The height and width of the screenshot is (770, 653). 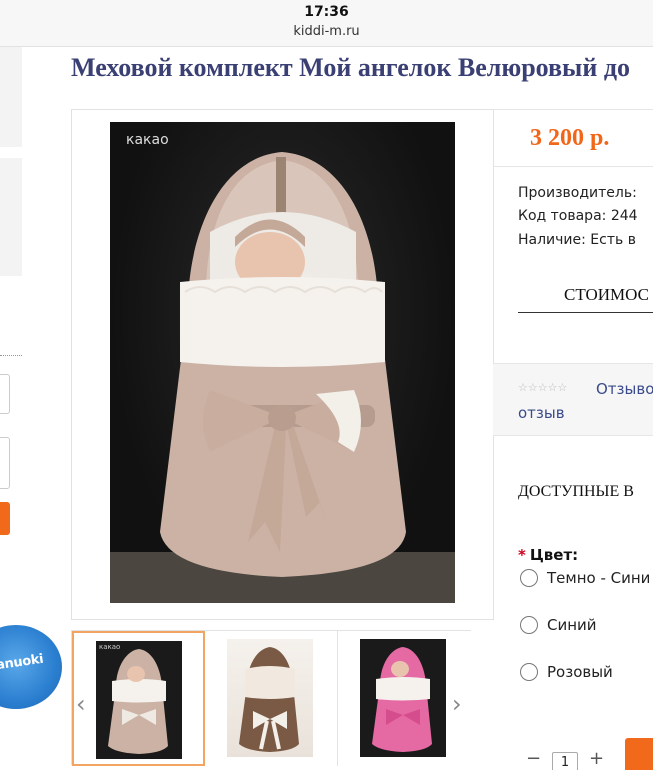 I want to click on thumbnail-2-illustration, so click(x=269, y=699).